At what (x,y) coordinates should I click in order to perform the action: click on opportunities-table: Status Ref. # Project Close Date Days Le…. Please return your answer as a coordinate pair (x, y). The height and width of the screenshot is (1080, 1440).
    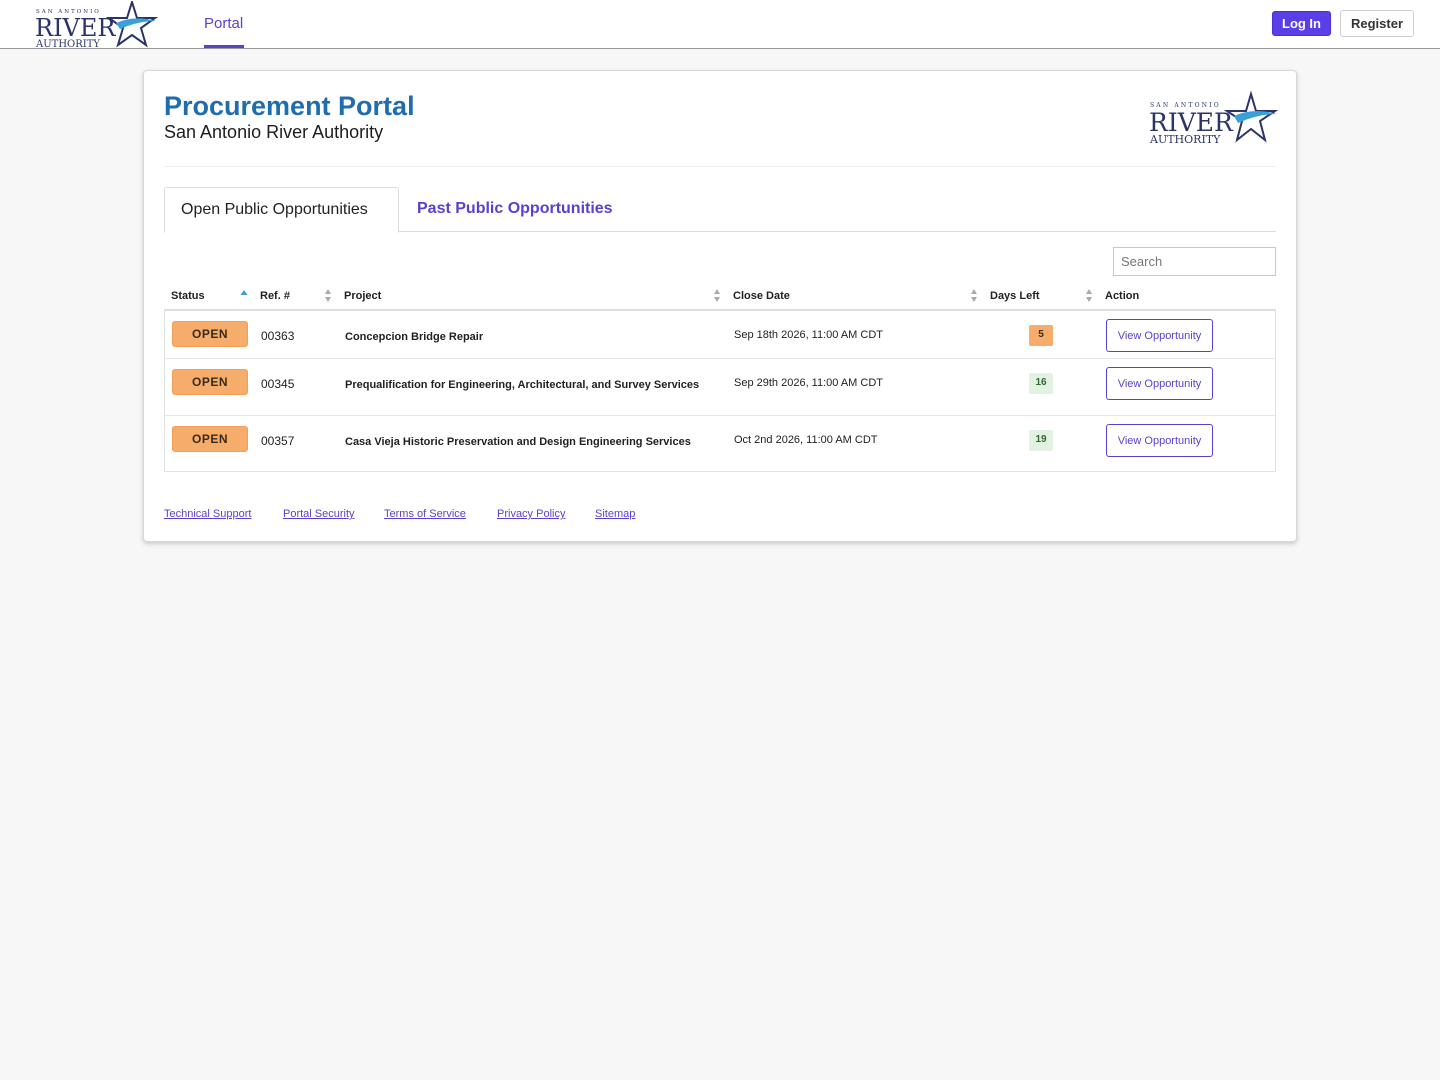
    Looking at the image, I should click on (720, 376).